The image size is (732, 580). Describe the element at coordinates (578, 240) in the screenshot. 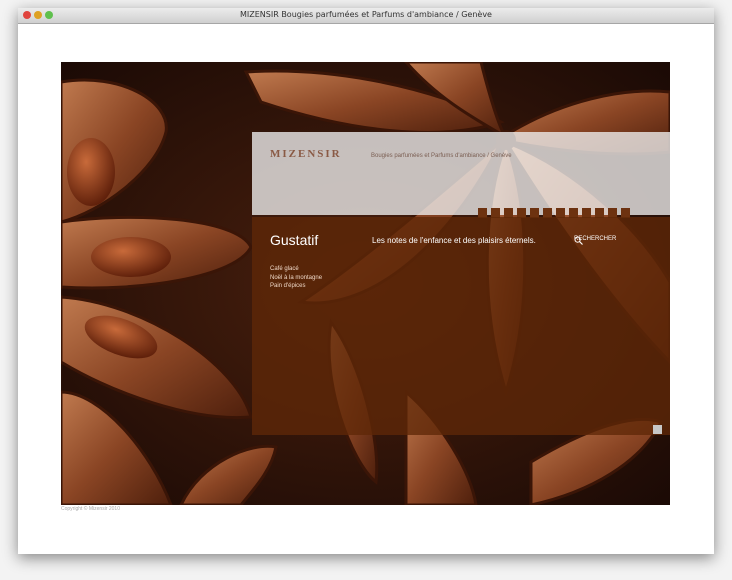

I see `search-icon` at that location.